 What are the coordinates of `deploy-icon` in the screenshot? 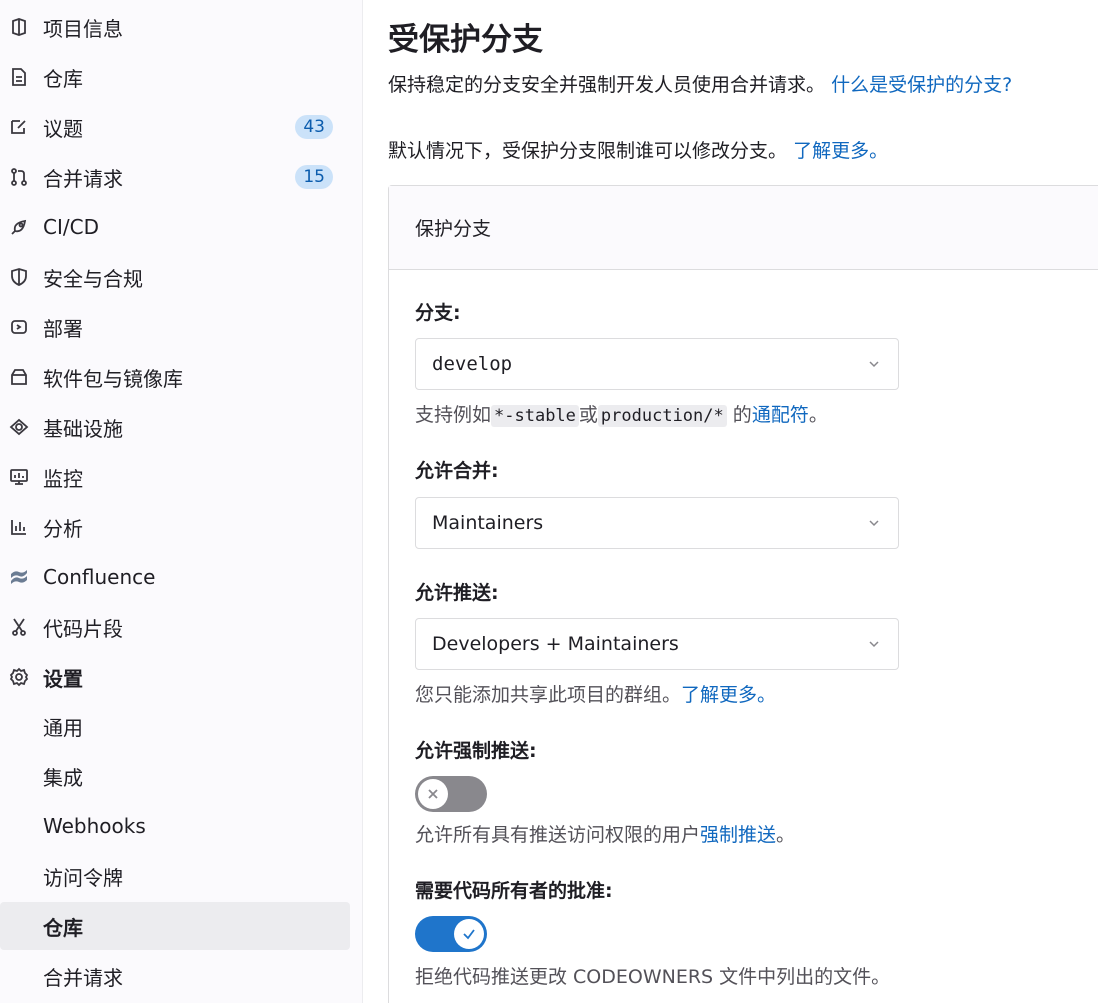 It's located at (19, 327).